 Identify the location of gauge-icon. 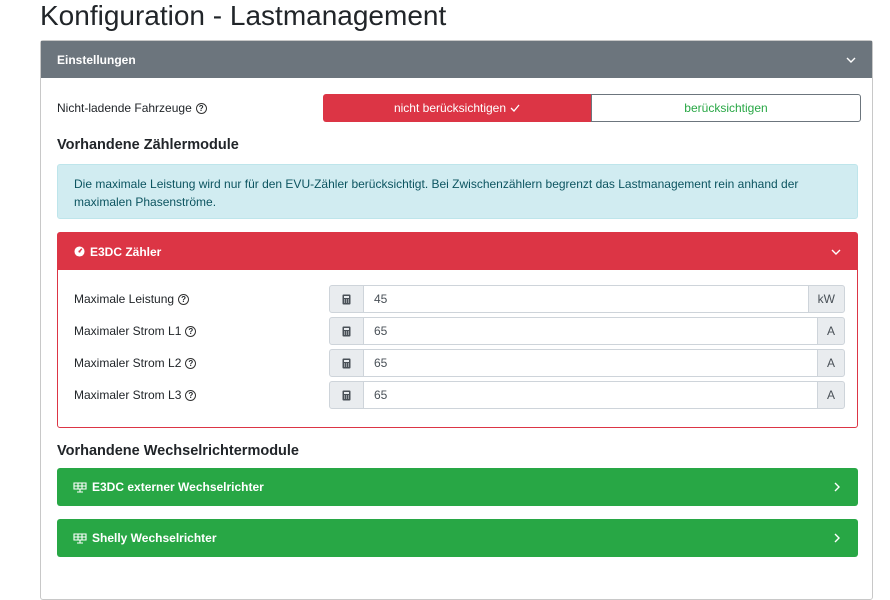
(79, 251).